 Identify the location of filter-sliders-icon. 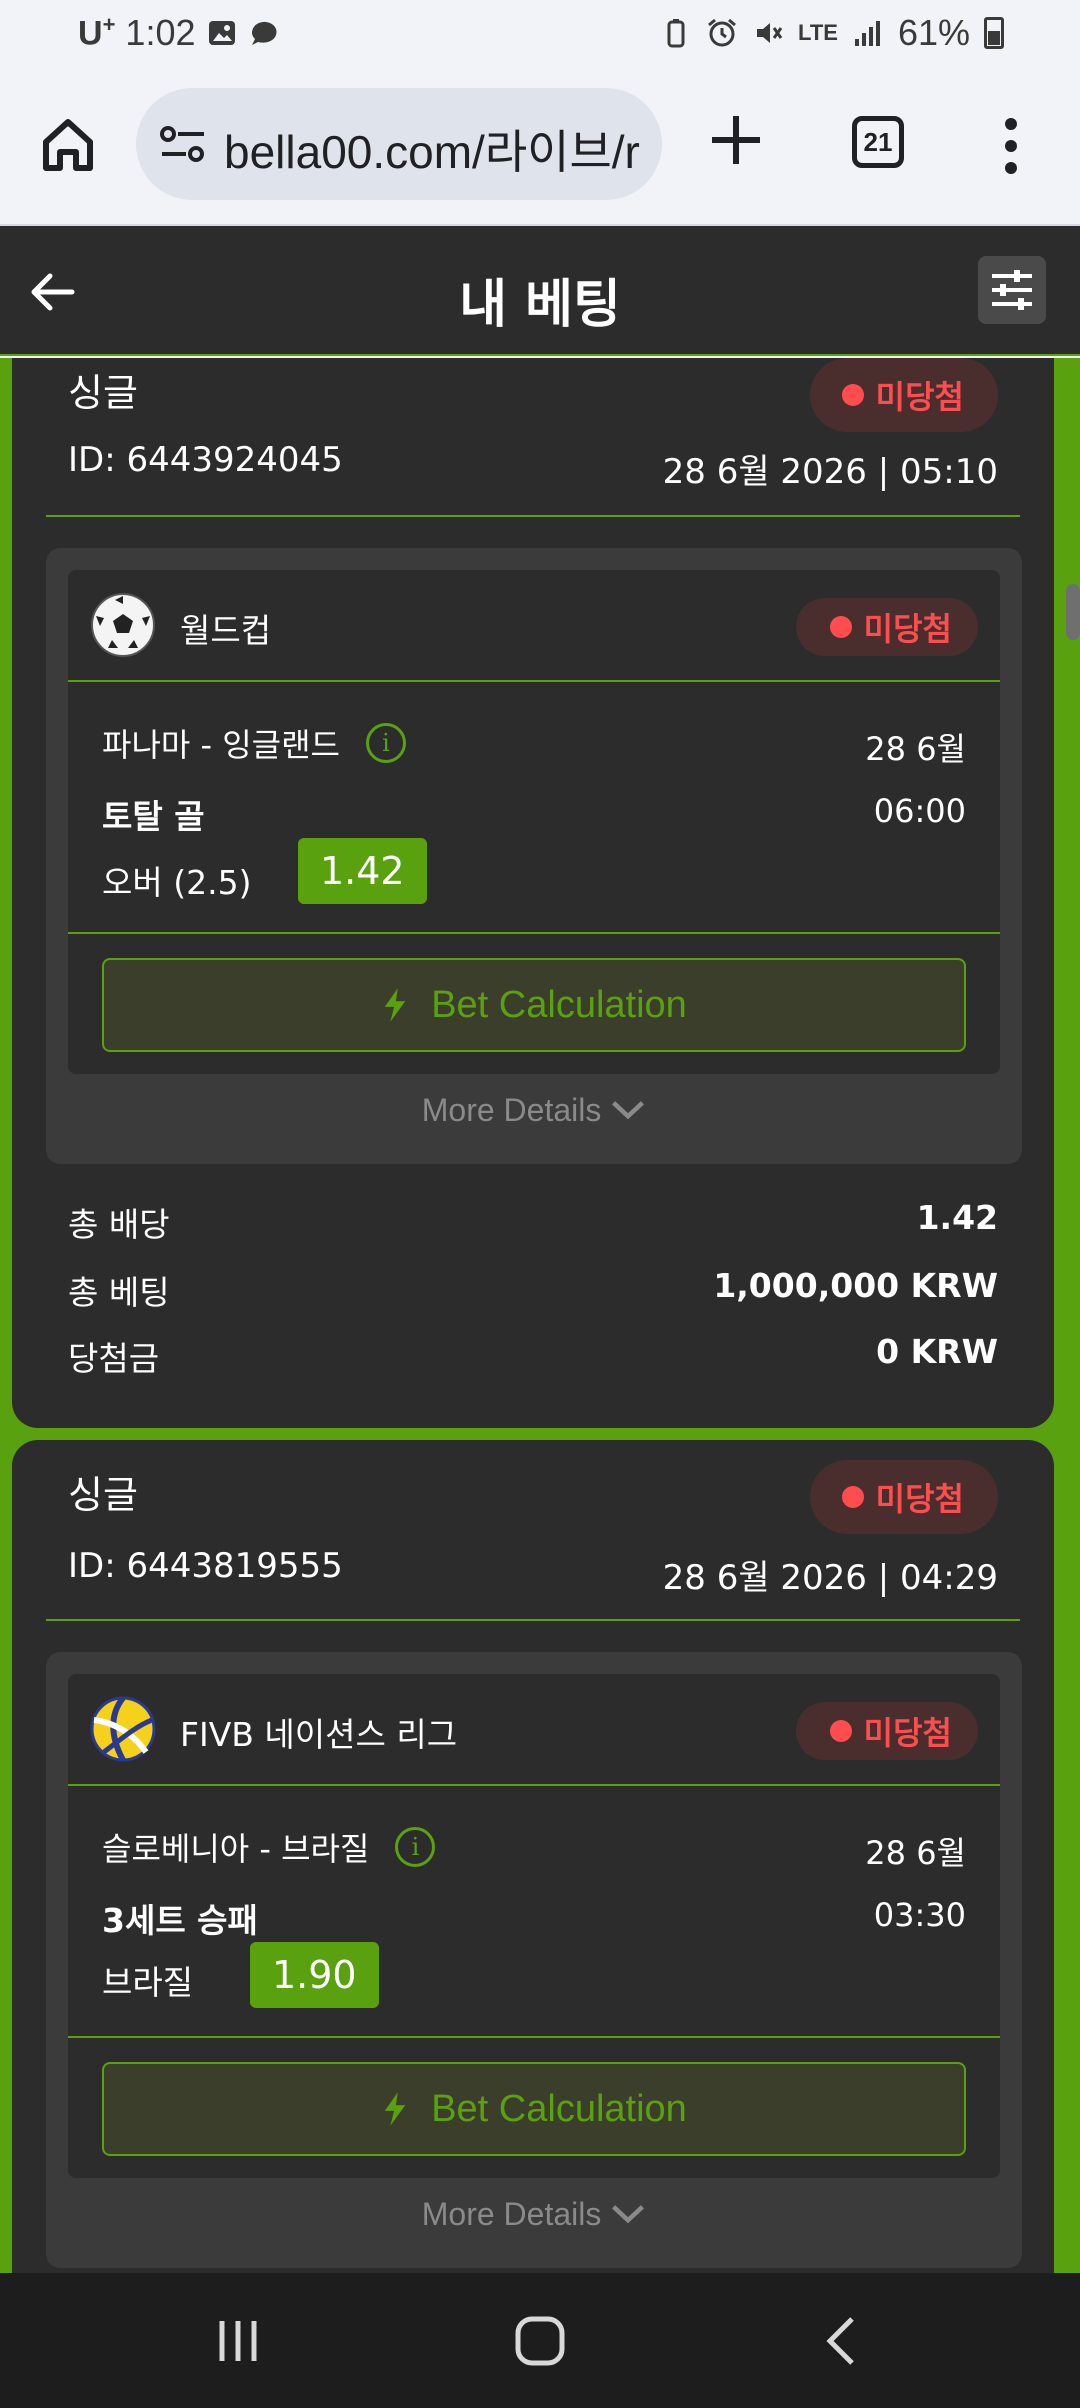
(1012, 290).